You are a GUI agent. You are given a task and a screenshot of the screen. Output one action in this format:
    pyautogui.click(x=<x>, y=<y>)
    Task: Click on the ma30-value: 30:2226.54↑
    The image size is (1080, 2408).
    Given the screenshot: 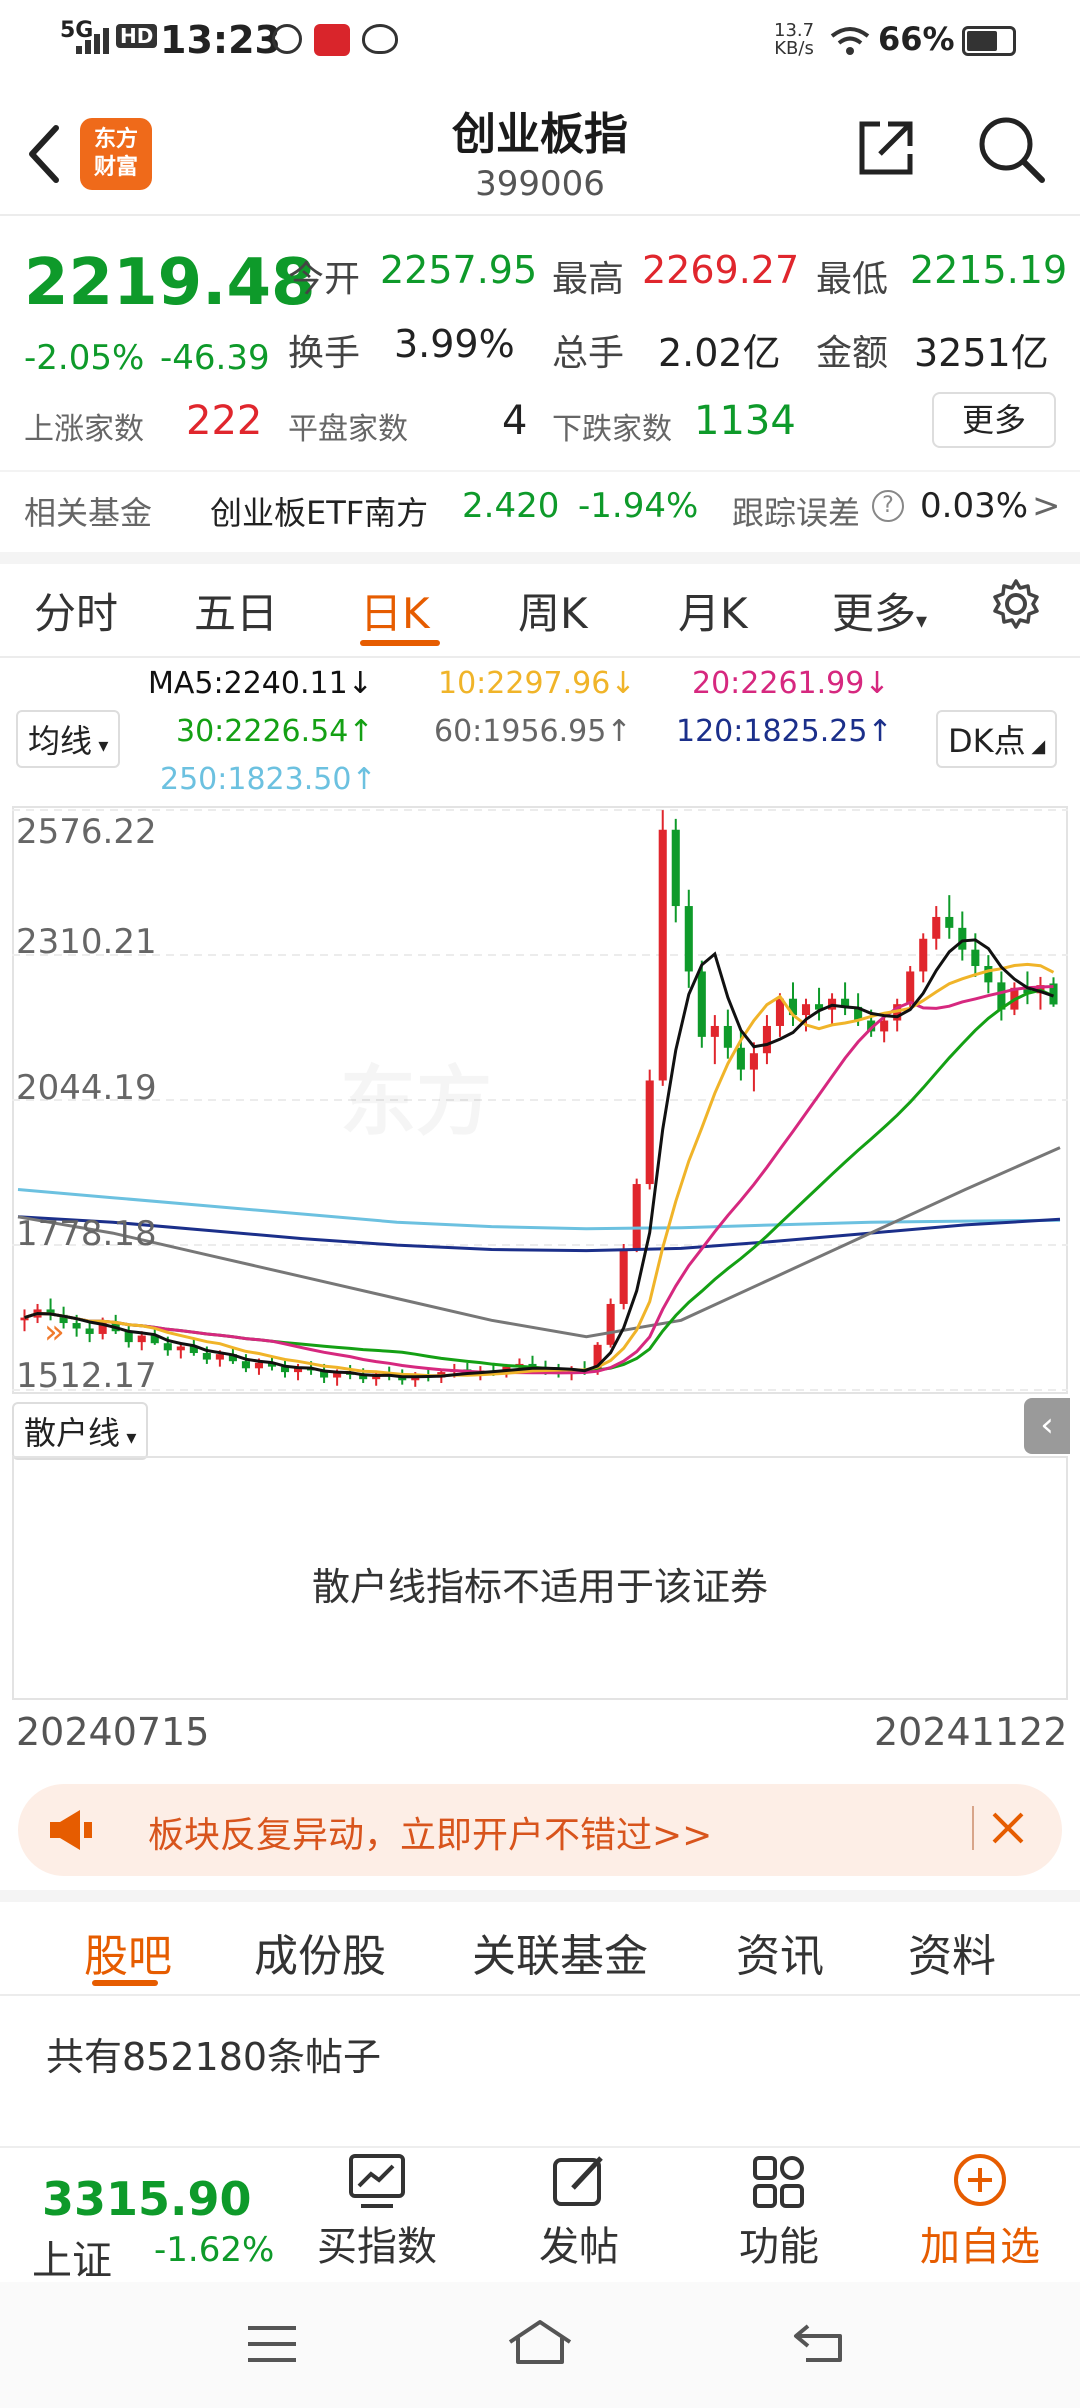 What is the action you would take?
    pyautogui.click(x=275, y=731)
    